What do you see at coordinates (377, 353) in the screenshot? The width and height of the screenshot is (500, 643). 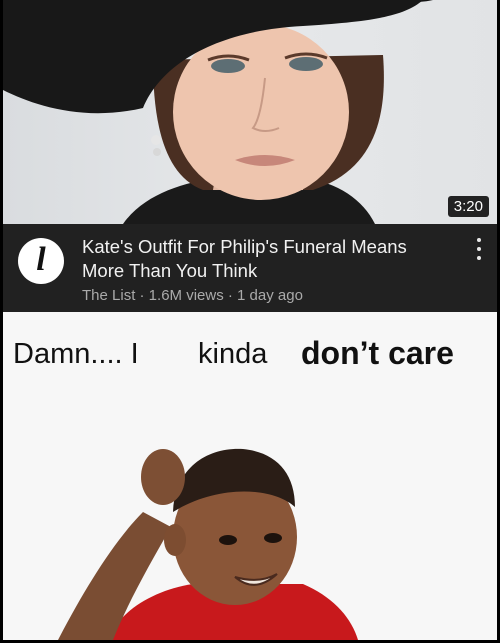 I see `meme-caption-part3: don’t care` at bounding box center [377, 353].